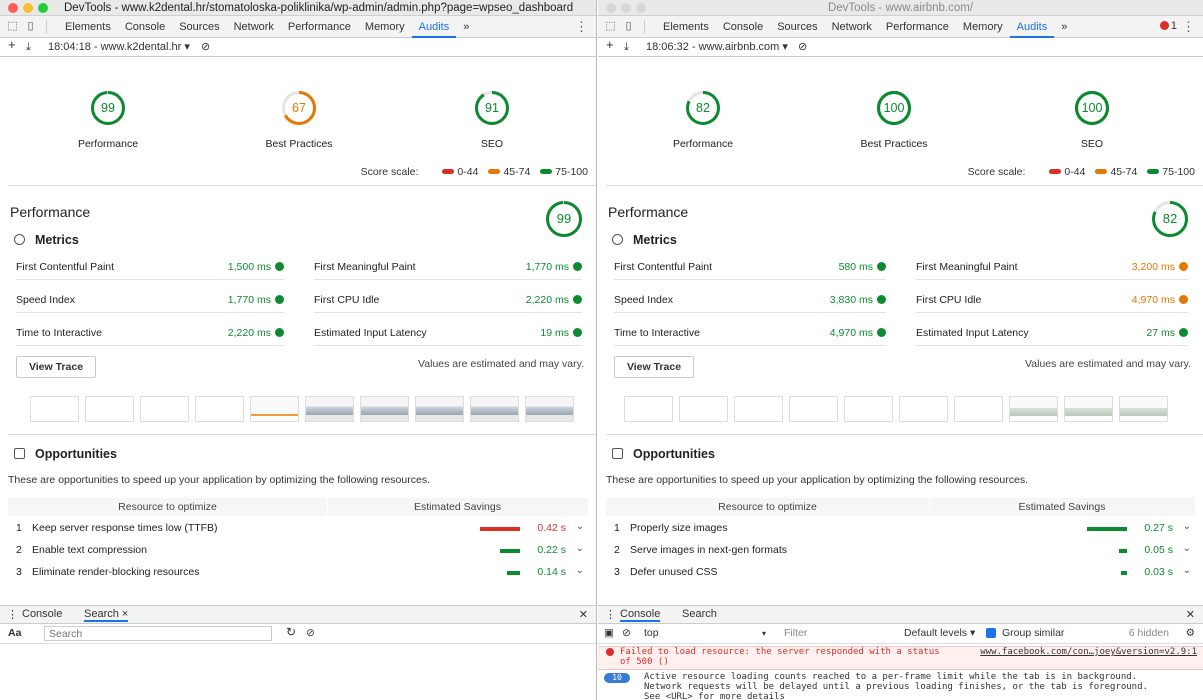  Describe the element at coordinates (50, 212) in the screenshot. I see `section-title-performance: Performance` at that location.